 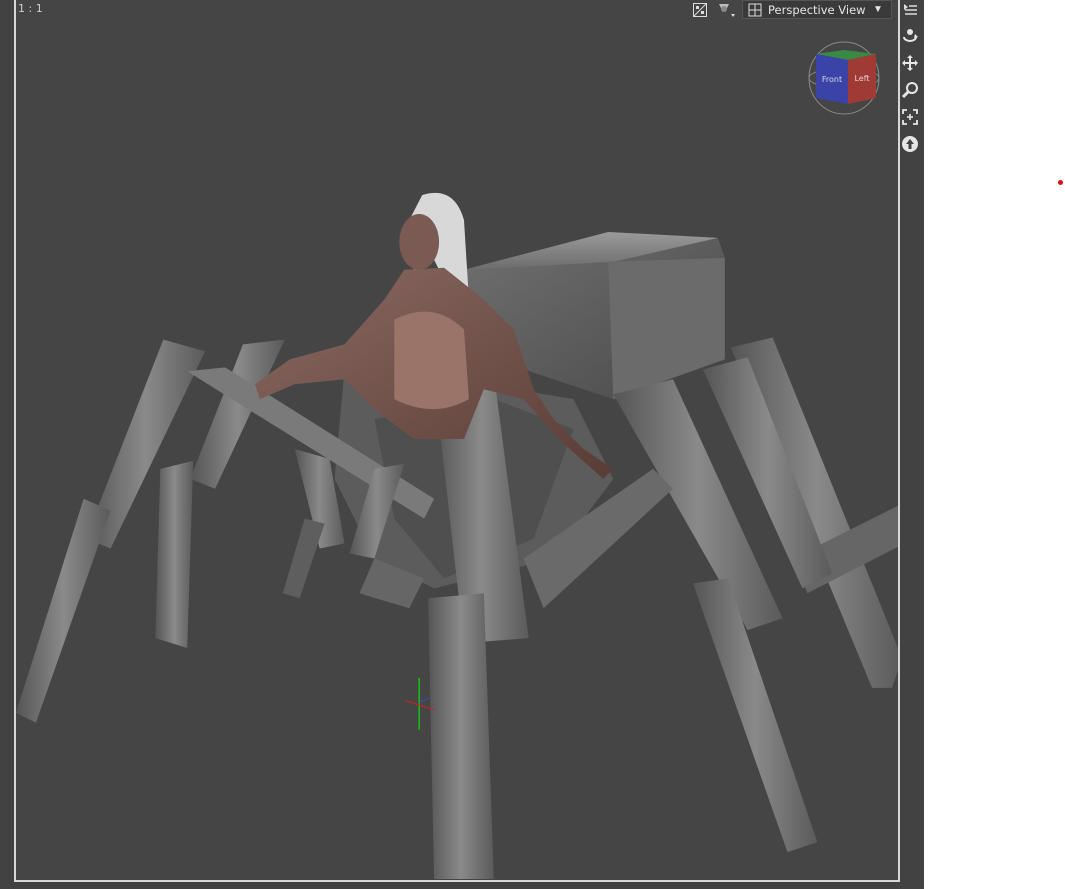 What do you see at coordinates (420, 703) in the screenshot?
I see `origin-axis-gizmo` at bounding box center [420, 703].